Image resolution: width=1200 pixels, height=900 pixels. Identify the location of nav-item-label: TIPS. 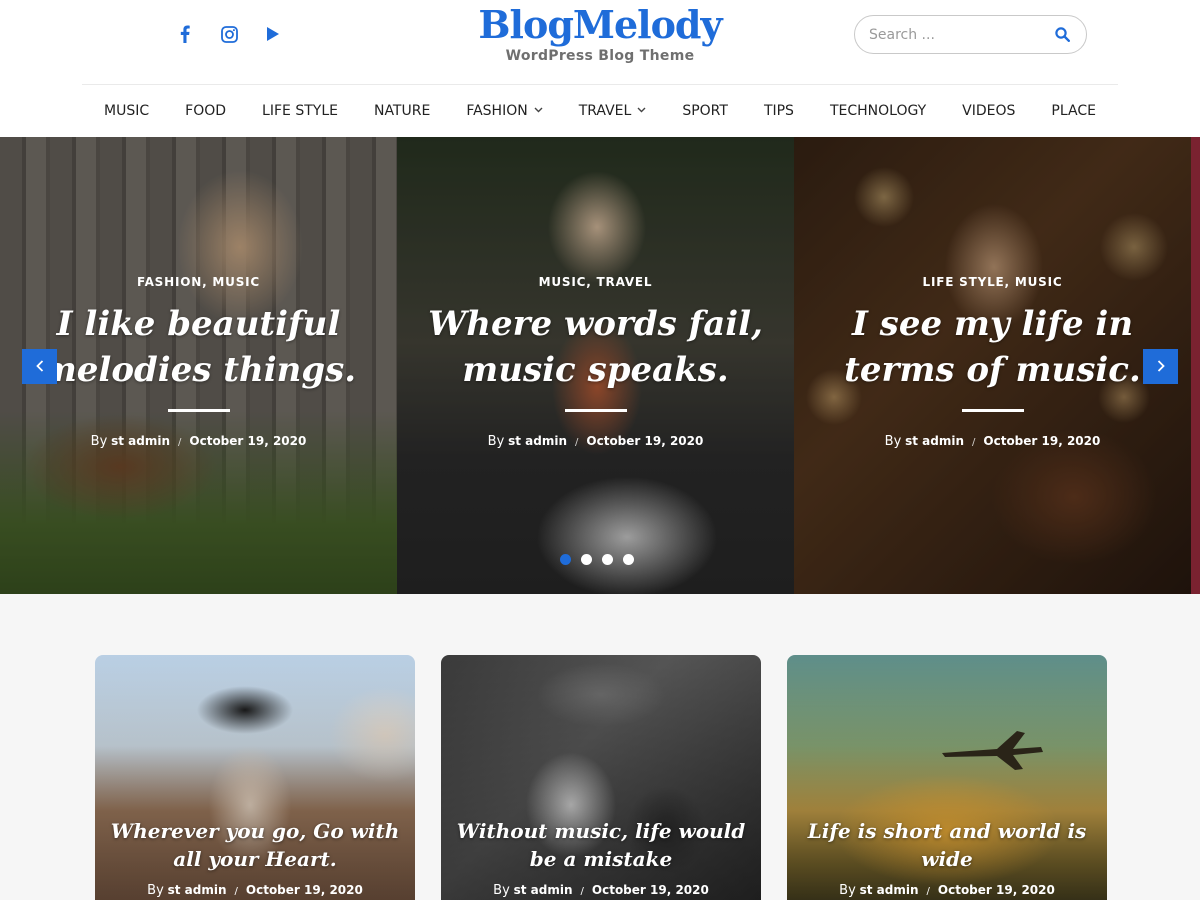
(778, 111).